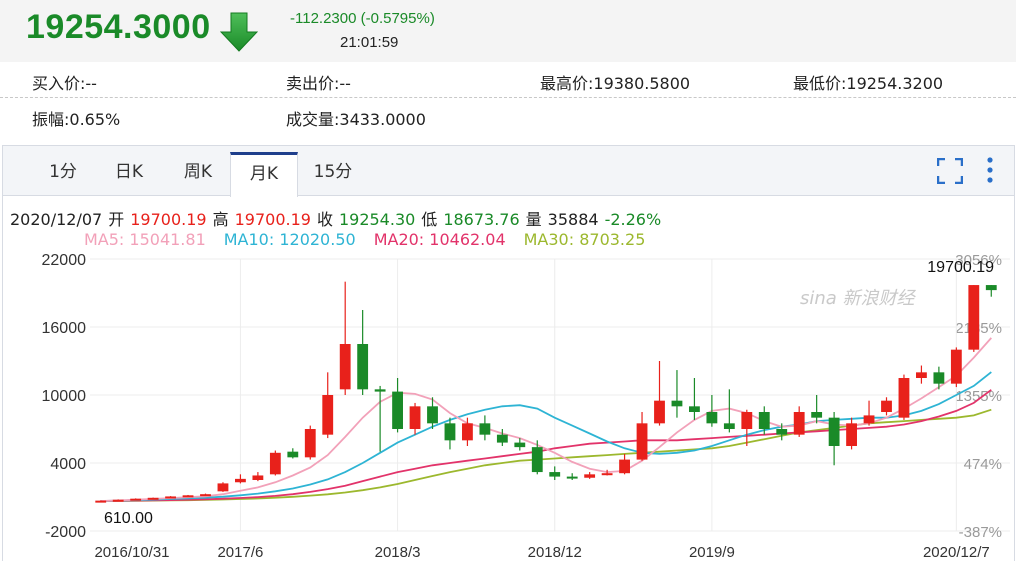 Image resolution: width=1016 pixels, height=561 pixels. I want to click on x-tick-label: 2017/6, so click(240, 552).